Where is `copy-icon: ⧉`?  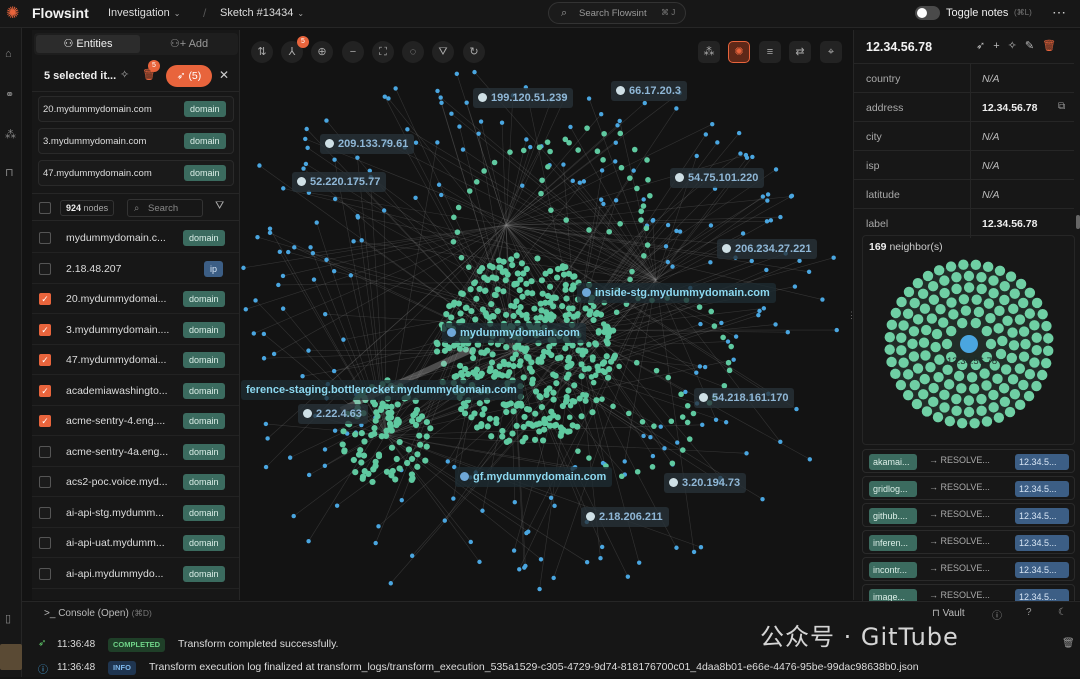 copy-icon: ⧉ is located at coordinates (1061, 106).